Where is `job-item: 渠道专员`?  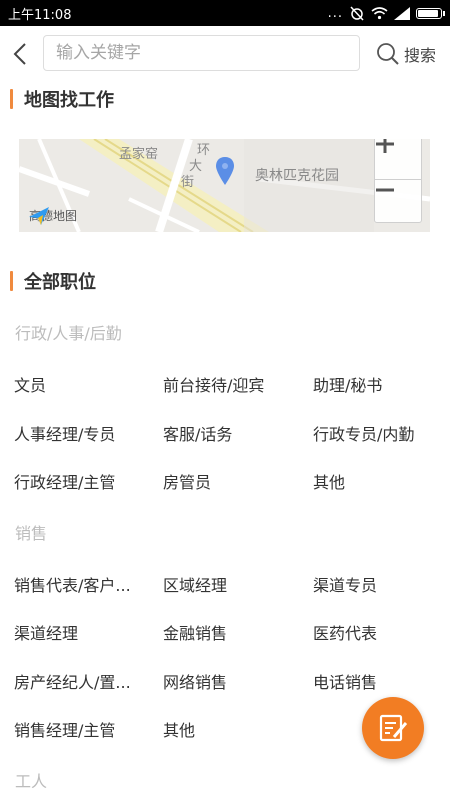 job-item: 渠道专员 is located at coordinates (345, 584).